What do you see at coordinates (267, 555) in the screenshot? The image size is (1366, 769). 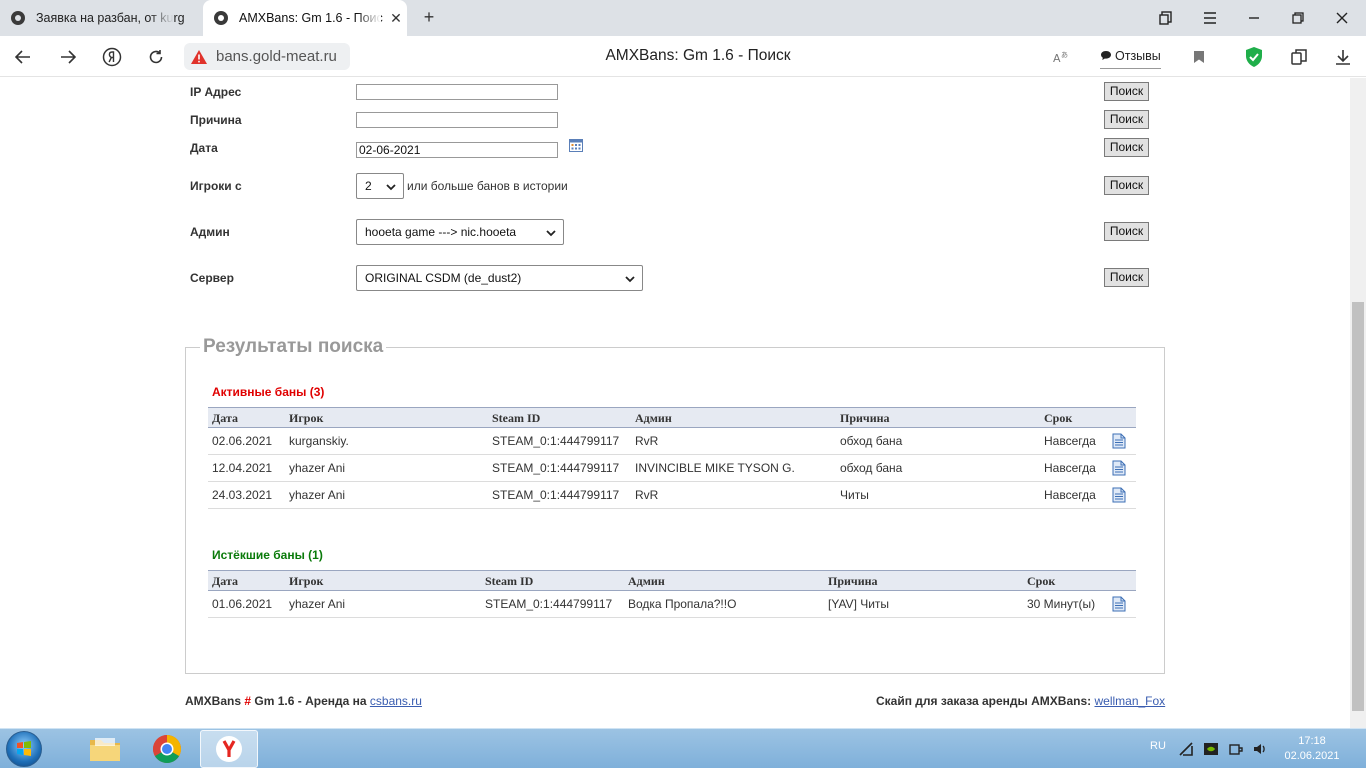 I see `expired-bans-title: Истёкшие баны (1)` at bounding box center [267, 555].